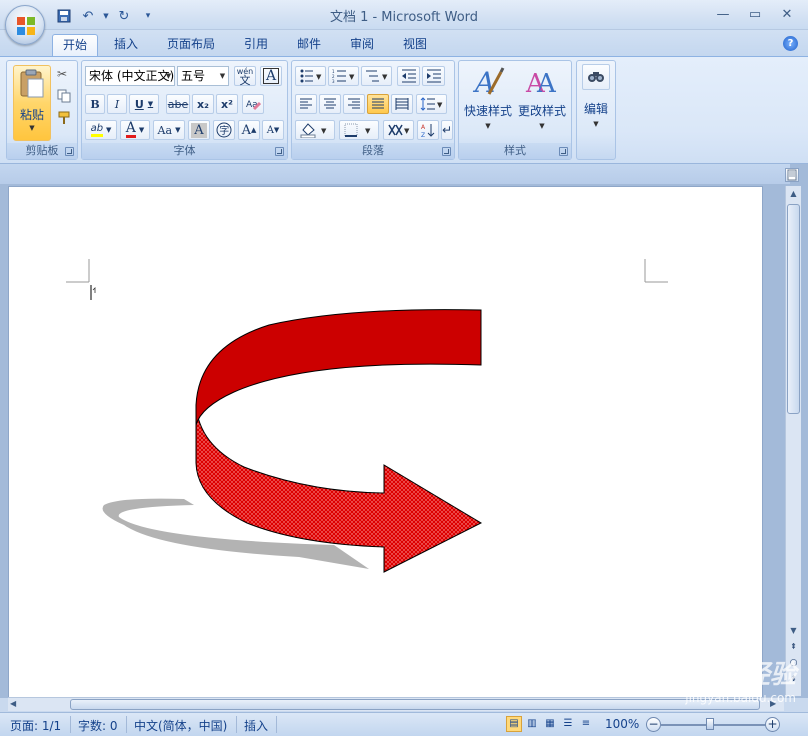 The height and width of the screenshot is (736, 808). What do you see at coordinates (431, 104) in the screenshot?
I see `line-spacing-button: ▼` at bounding box center [431, 104].